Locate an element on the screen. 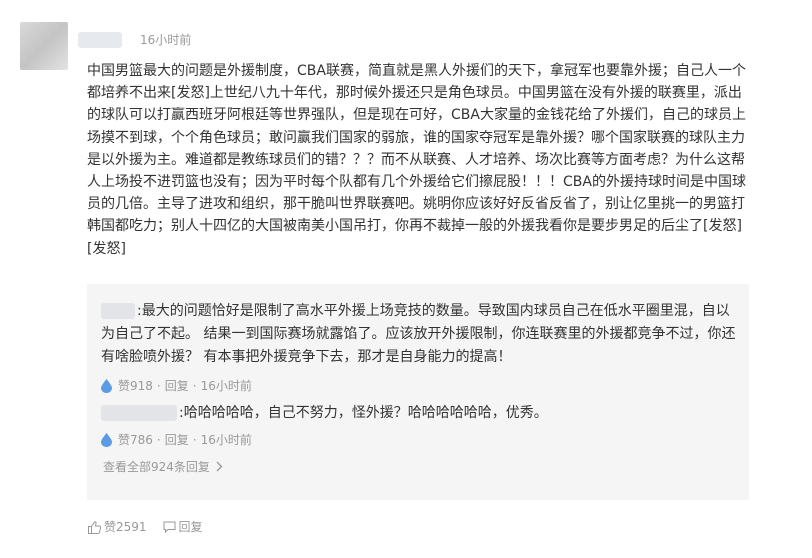 This screenshot has width=812, height=558. view-all-label: 查看全部924条回复 is located at coordinates (156, 467).